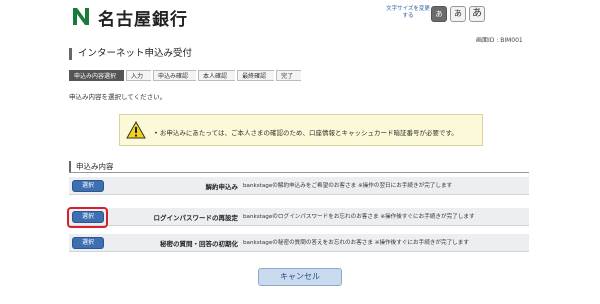  Describe the element at coordinates (300, 277) in the screenshot. I see `cancel-button: キャンセル` at that location.